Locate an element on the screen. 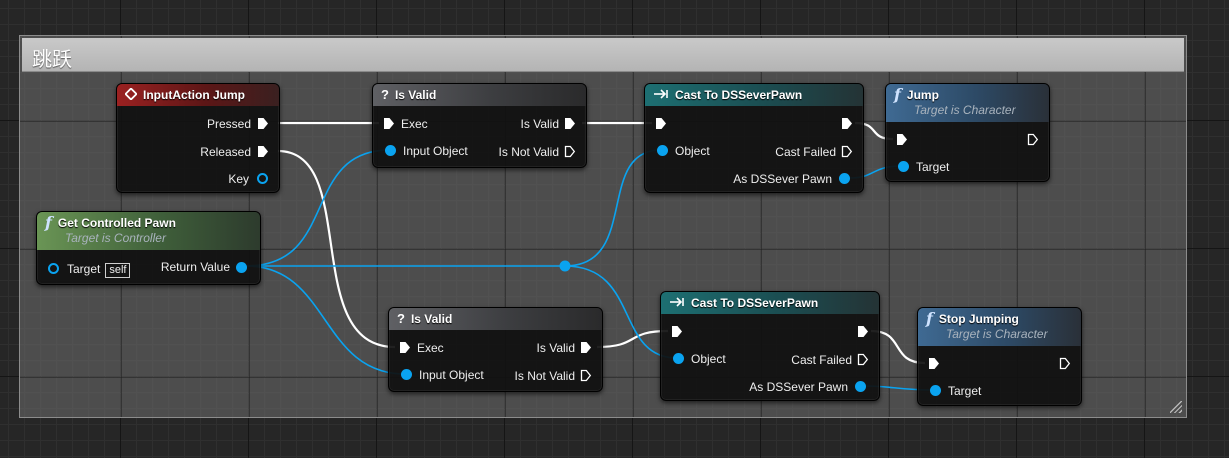 The width and height of the screenshot is (1229, 458). node-header: f Stop Jumping Target is Character is located at coordinates (999, 327).